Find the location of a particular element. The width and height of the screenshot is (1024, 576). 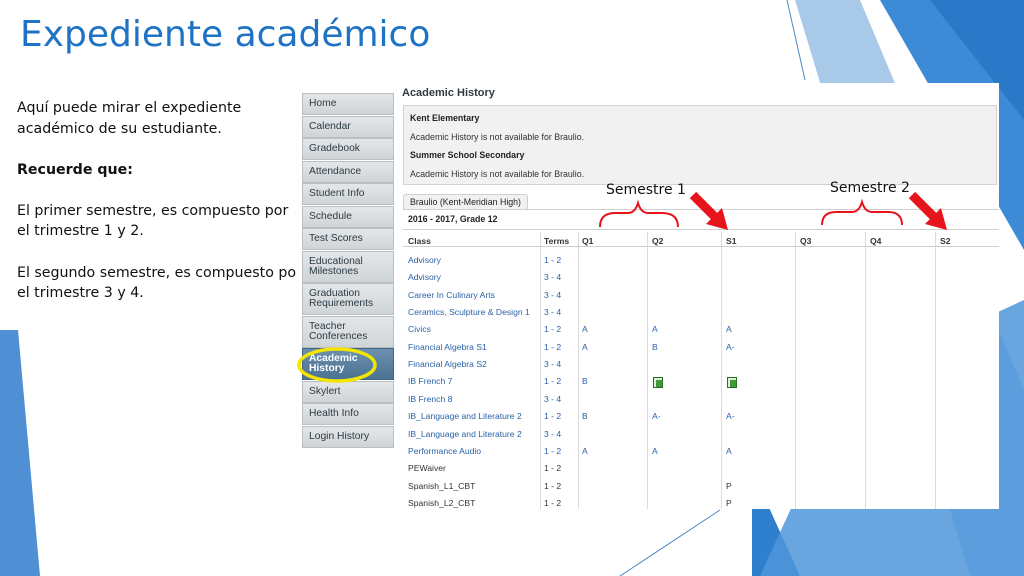

semester-2-label: Semestre 2 is located at coordinates (870, 188).